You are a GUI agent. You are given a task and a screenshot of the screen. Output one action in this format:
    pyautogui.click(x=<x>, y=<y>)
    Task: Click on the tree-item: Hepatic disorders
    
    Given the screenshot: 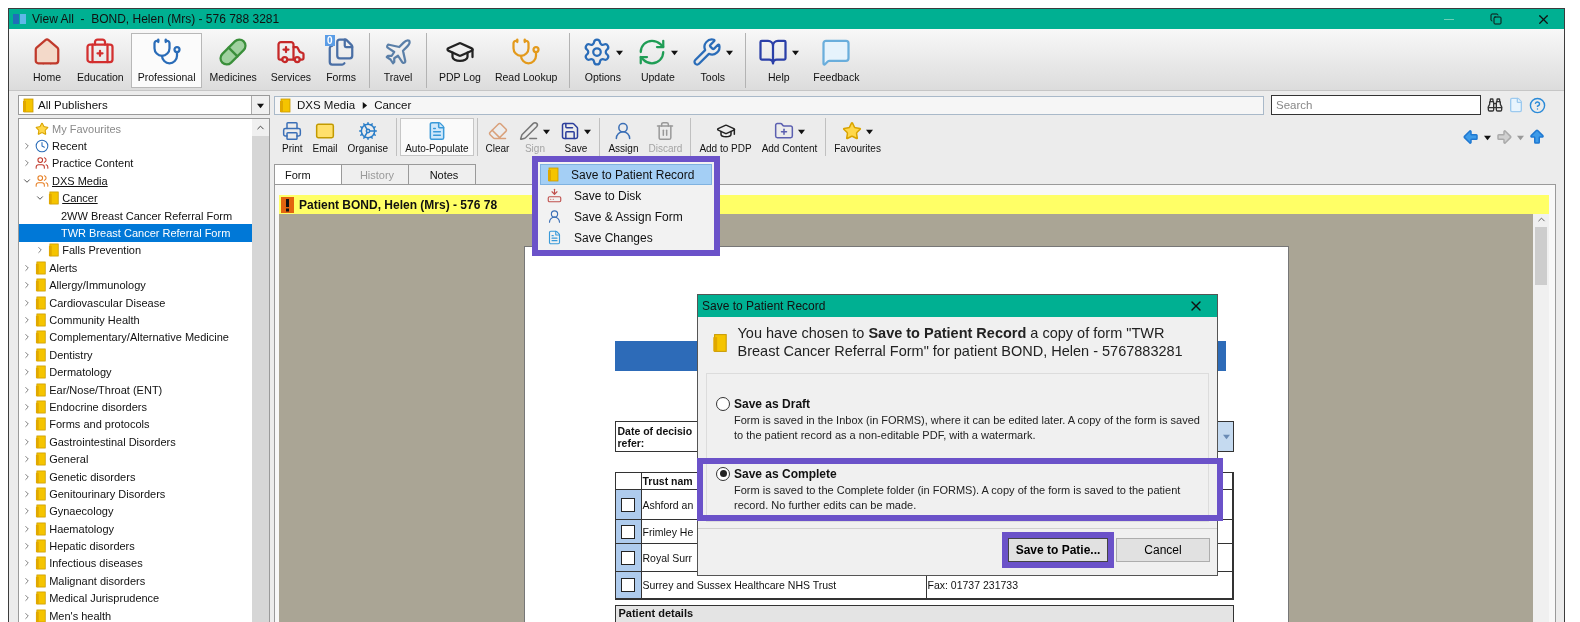 What is the action you would take?
    pyautogui.click(x=135, y=546)
    